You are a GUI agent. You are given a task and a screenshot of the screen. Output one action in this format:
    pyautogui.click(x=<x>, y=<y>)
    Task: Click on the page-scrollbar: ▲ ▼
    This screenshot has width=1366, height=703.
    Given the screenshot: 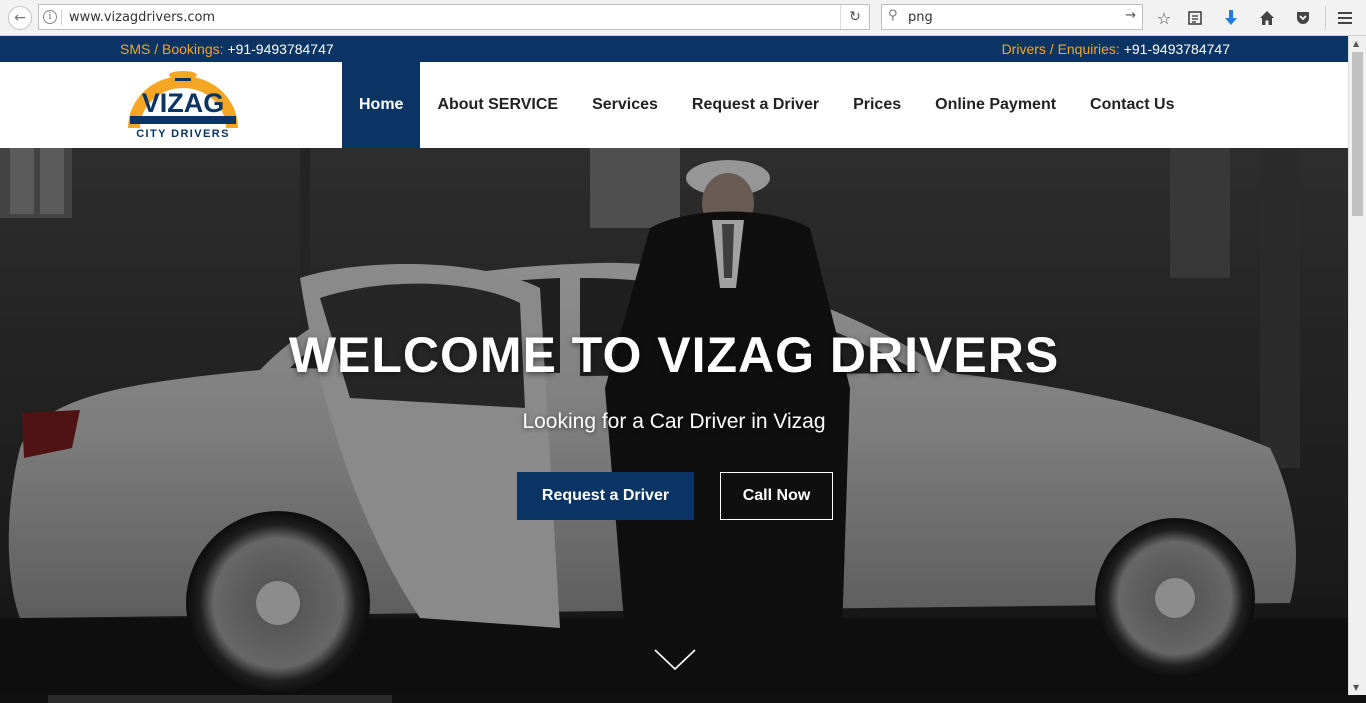 What is the action you would take?
    pyautogui.click(x=1357, y=365)
    